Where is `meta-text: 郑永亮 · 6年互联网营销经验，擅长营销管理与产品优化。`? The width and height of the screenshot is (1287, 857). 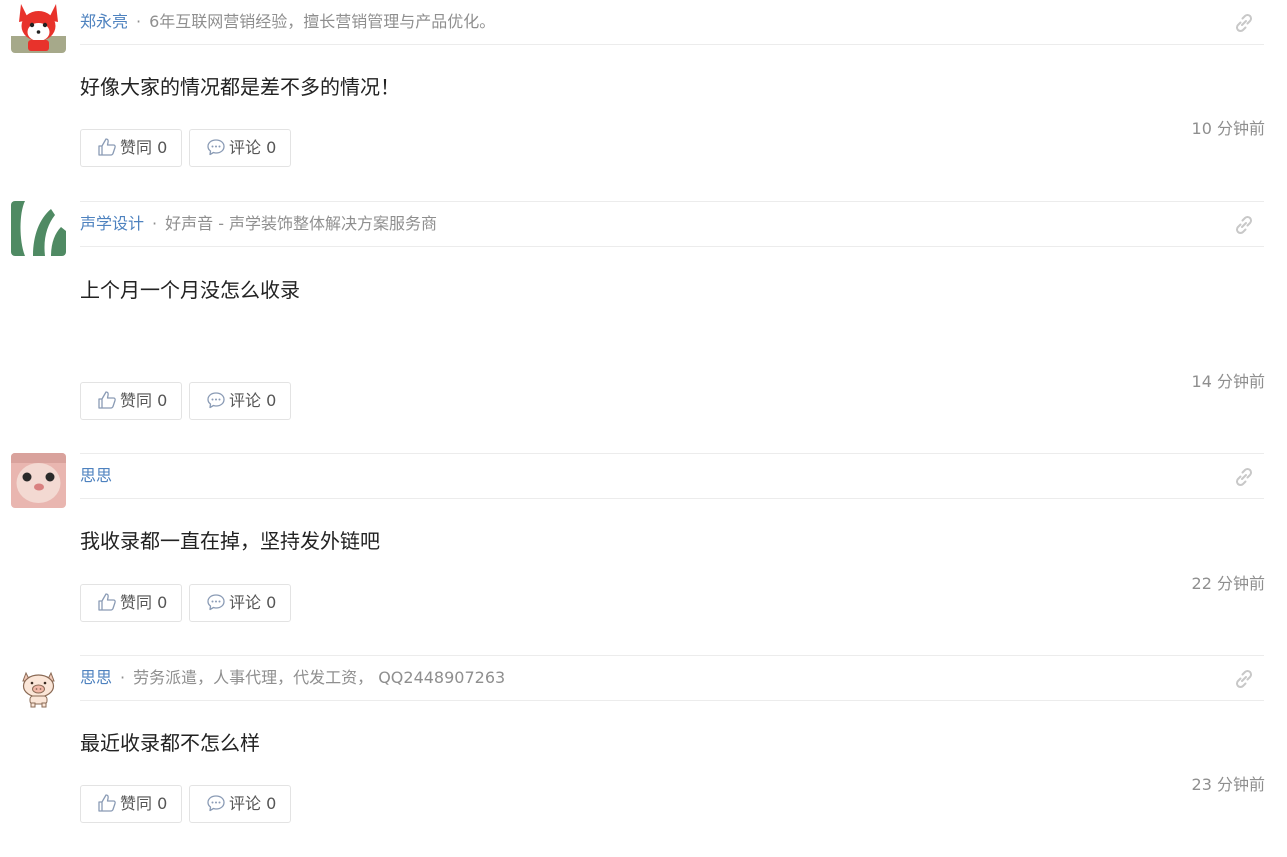 meta-text: 郑永亮 · 6年互联网营销经验，擅长营销管理与产品优化。 is located at coordinates (287, 22).